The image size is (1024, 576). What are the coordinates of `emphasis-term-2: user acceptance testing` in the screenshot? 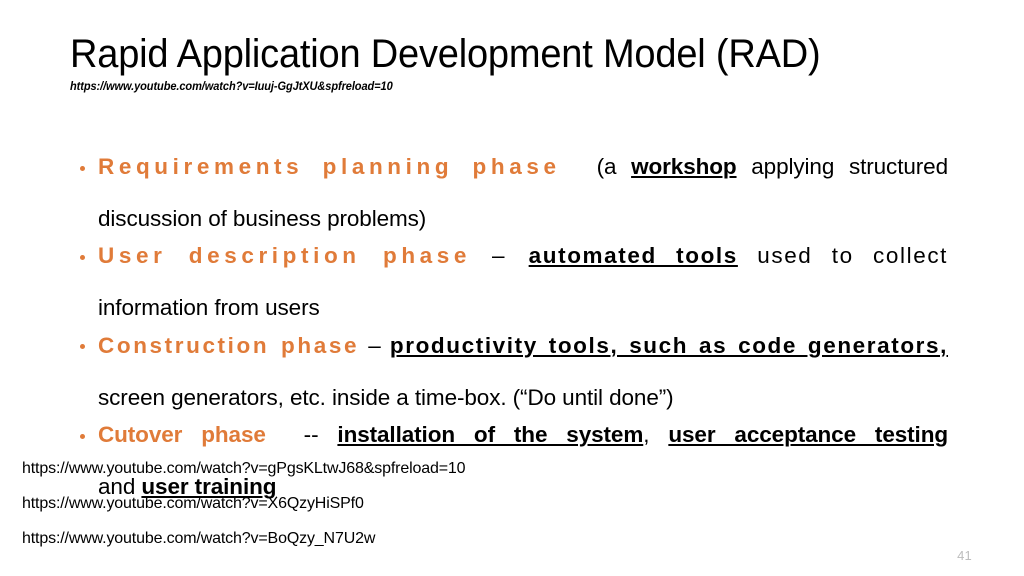 It's located at (808, 434).